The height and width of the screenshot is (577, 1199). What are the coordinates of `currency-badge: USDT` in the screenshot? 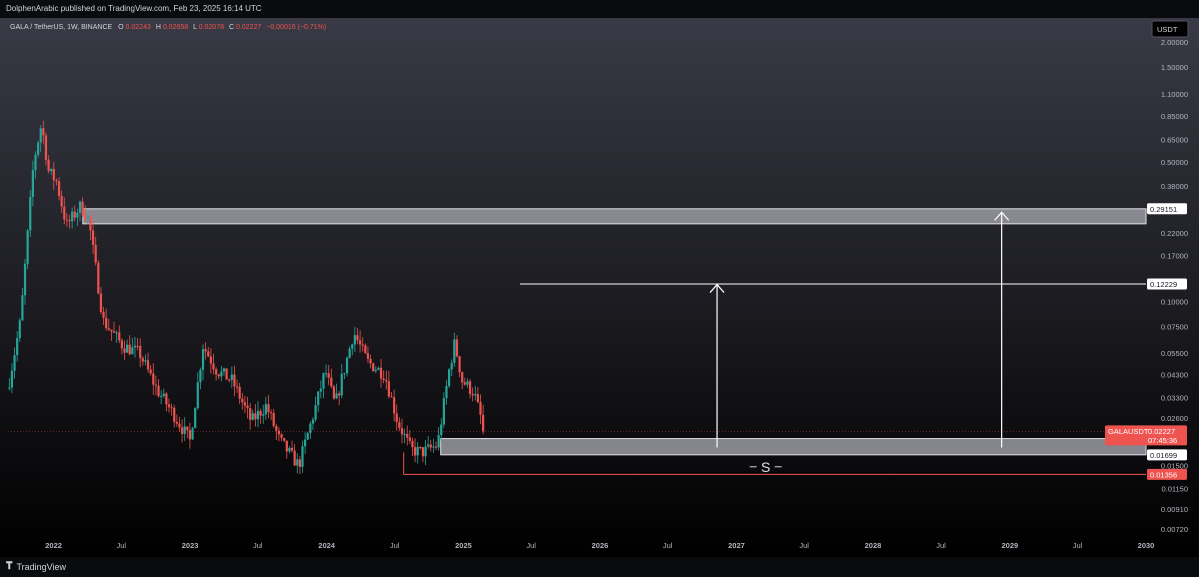 It's located at (1170, 29).